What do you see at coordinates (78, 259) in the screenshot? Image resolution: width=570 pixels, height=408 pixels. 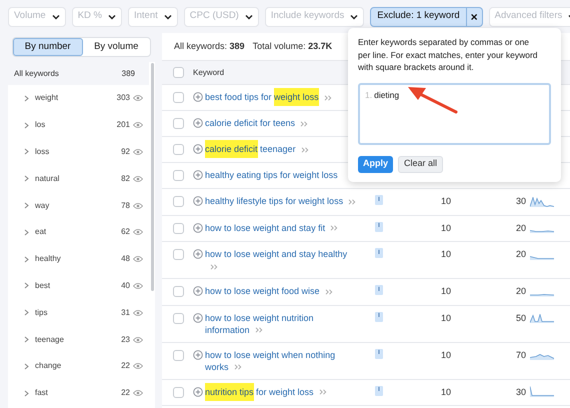 I see `group-label: healthy` at bounding box center [78, 259].